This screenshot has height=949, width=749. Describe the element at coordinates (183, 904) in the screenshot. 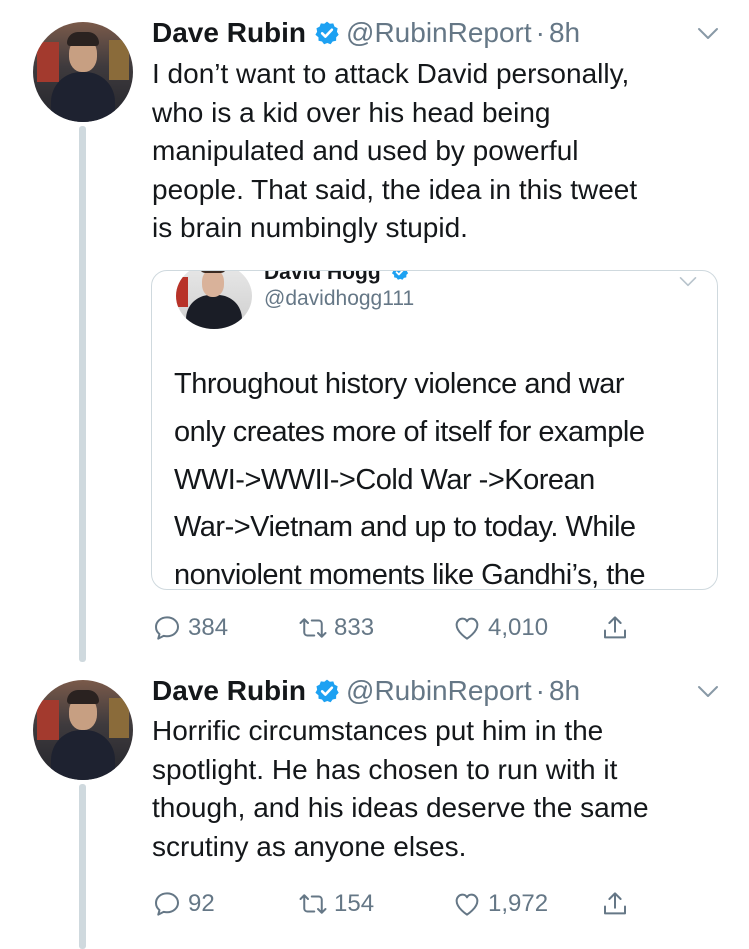

I see `reply-button: 92` at that location.